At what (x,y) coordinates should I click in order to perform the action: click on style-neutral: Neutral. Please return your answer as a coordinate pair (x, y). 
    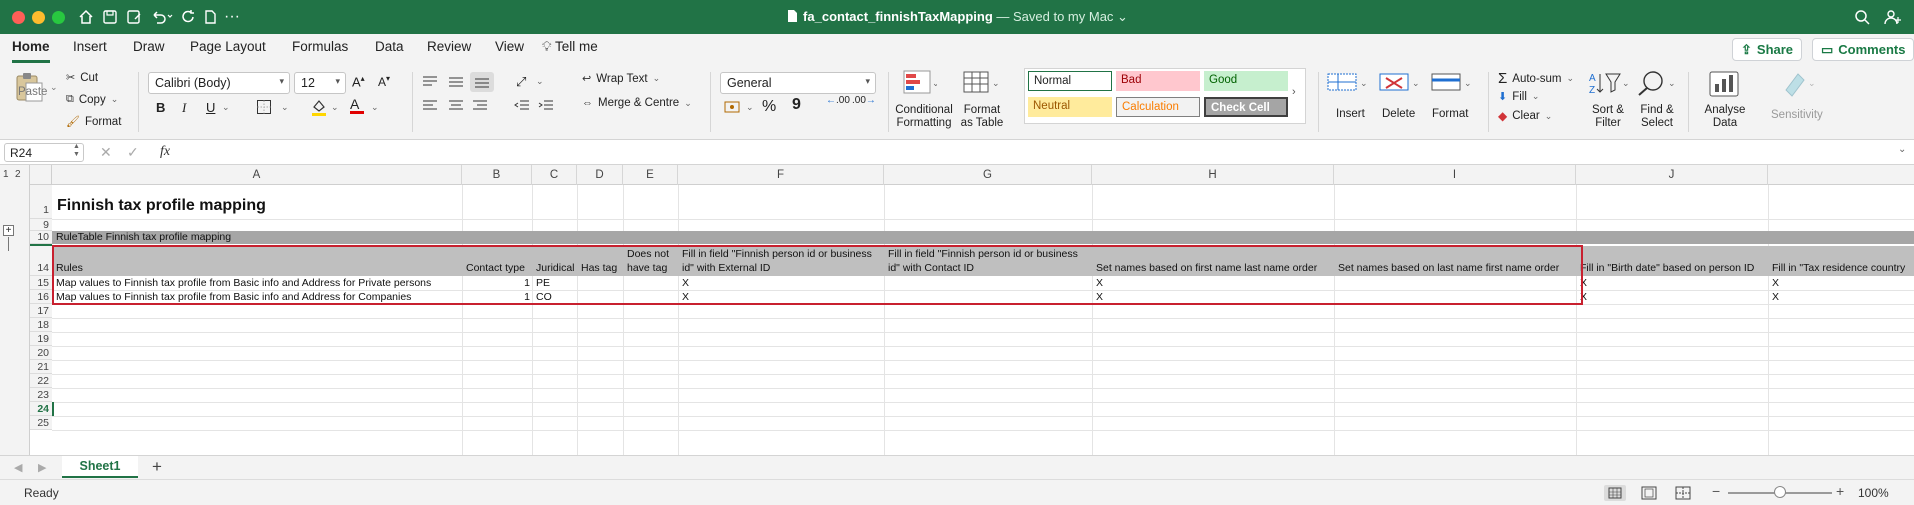
    Looking at the image, I should click on (1070, 107).